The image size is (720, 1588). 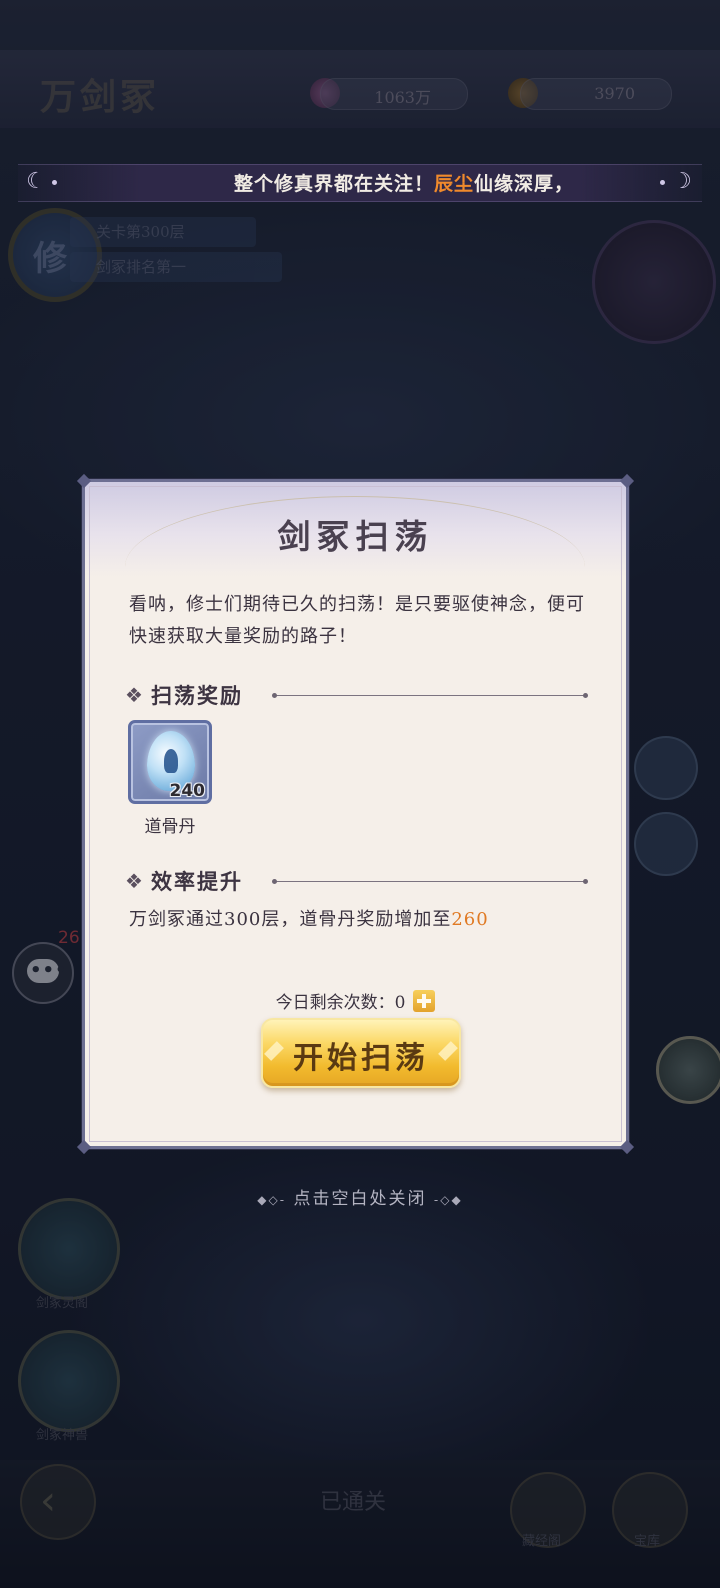 I want to click on reward-quantity: 240, so click(x=187, y=791).